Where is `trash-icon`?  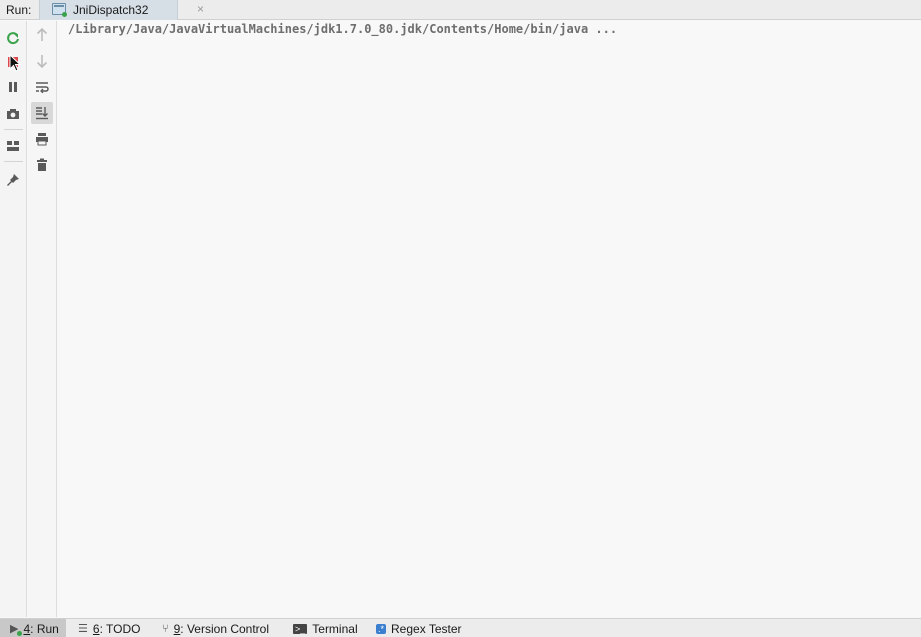 trash-icon is located at coordinates (42, 164).